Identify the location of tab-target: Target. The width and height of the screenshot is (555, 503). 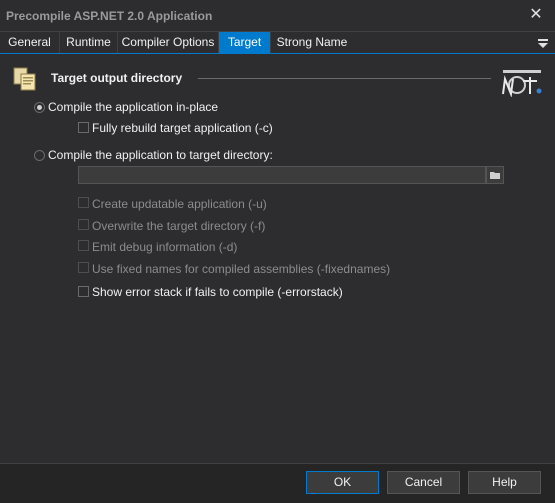
(245, 42).